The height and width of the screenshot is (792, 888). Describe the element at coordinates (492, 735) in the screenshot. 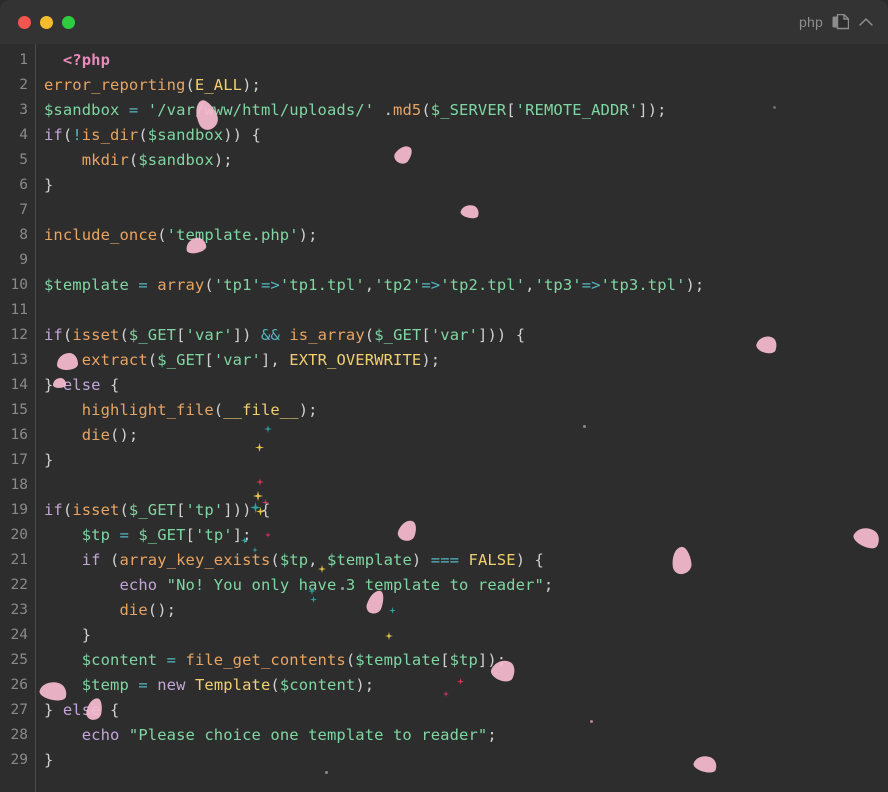

I see `token-punct: ;` at that location.